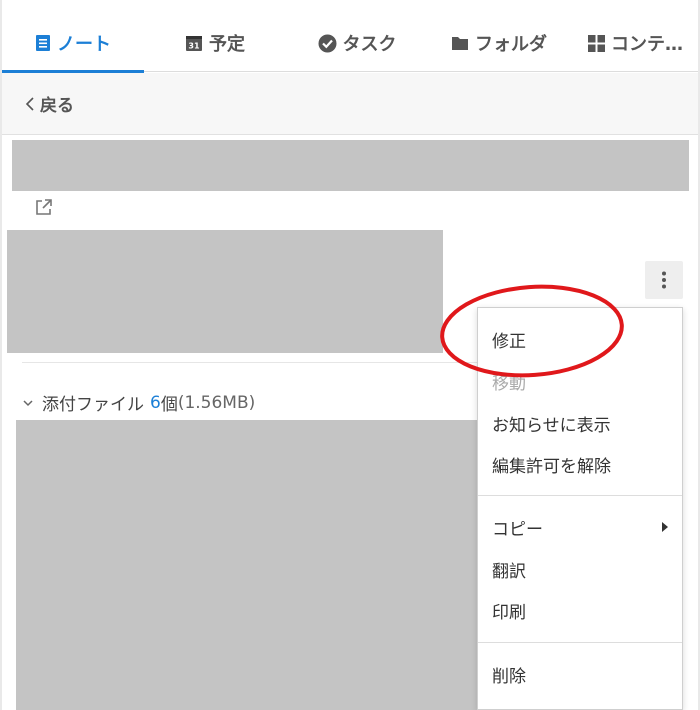  What do you see at coordinates (43, 43) in the screenshot?
I see `note-icon` at bounding box center [43, 43].